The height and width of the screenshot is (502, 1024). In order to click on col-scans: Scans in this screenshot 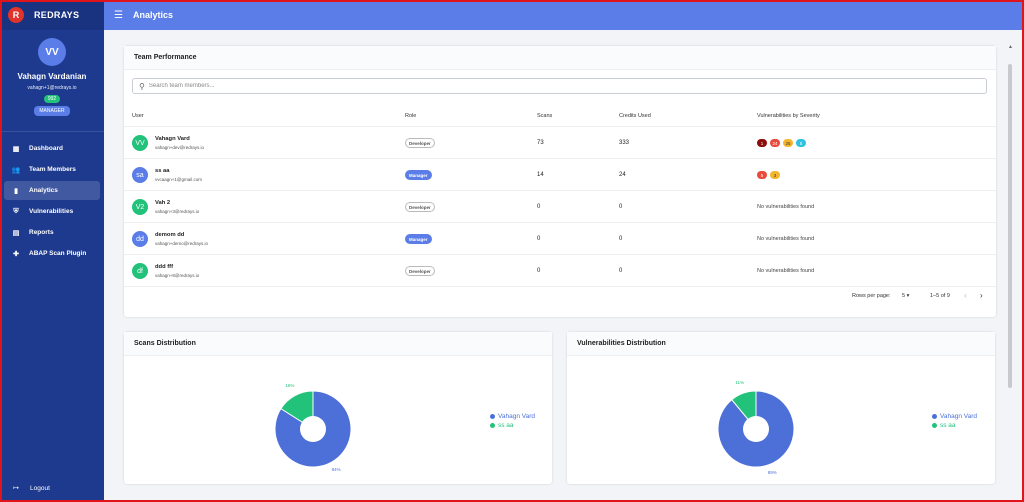, I will do `click(545, 116)`.